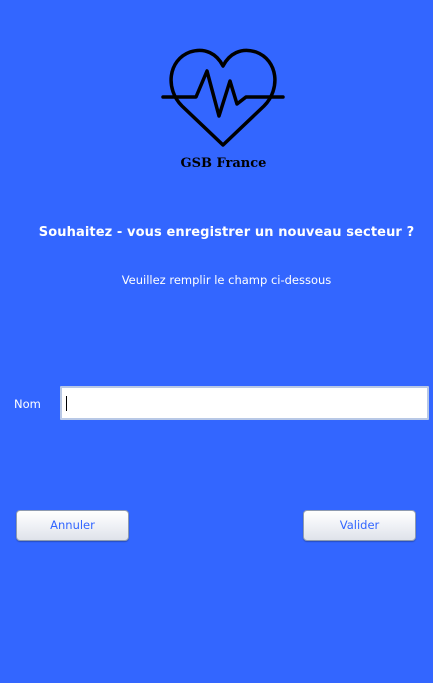  Describe the element at coordinates (72, 525) in the screenshot. I see `cancel-button: Annuler` at that location.